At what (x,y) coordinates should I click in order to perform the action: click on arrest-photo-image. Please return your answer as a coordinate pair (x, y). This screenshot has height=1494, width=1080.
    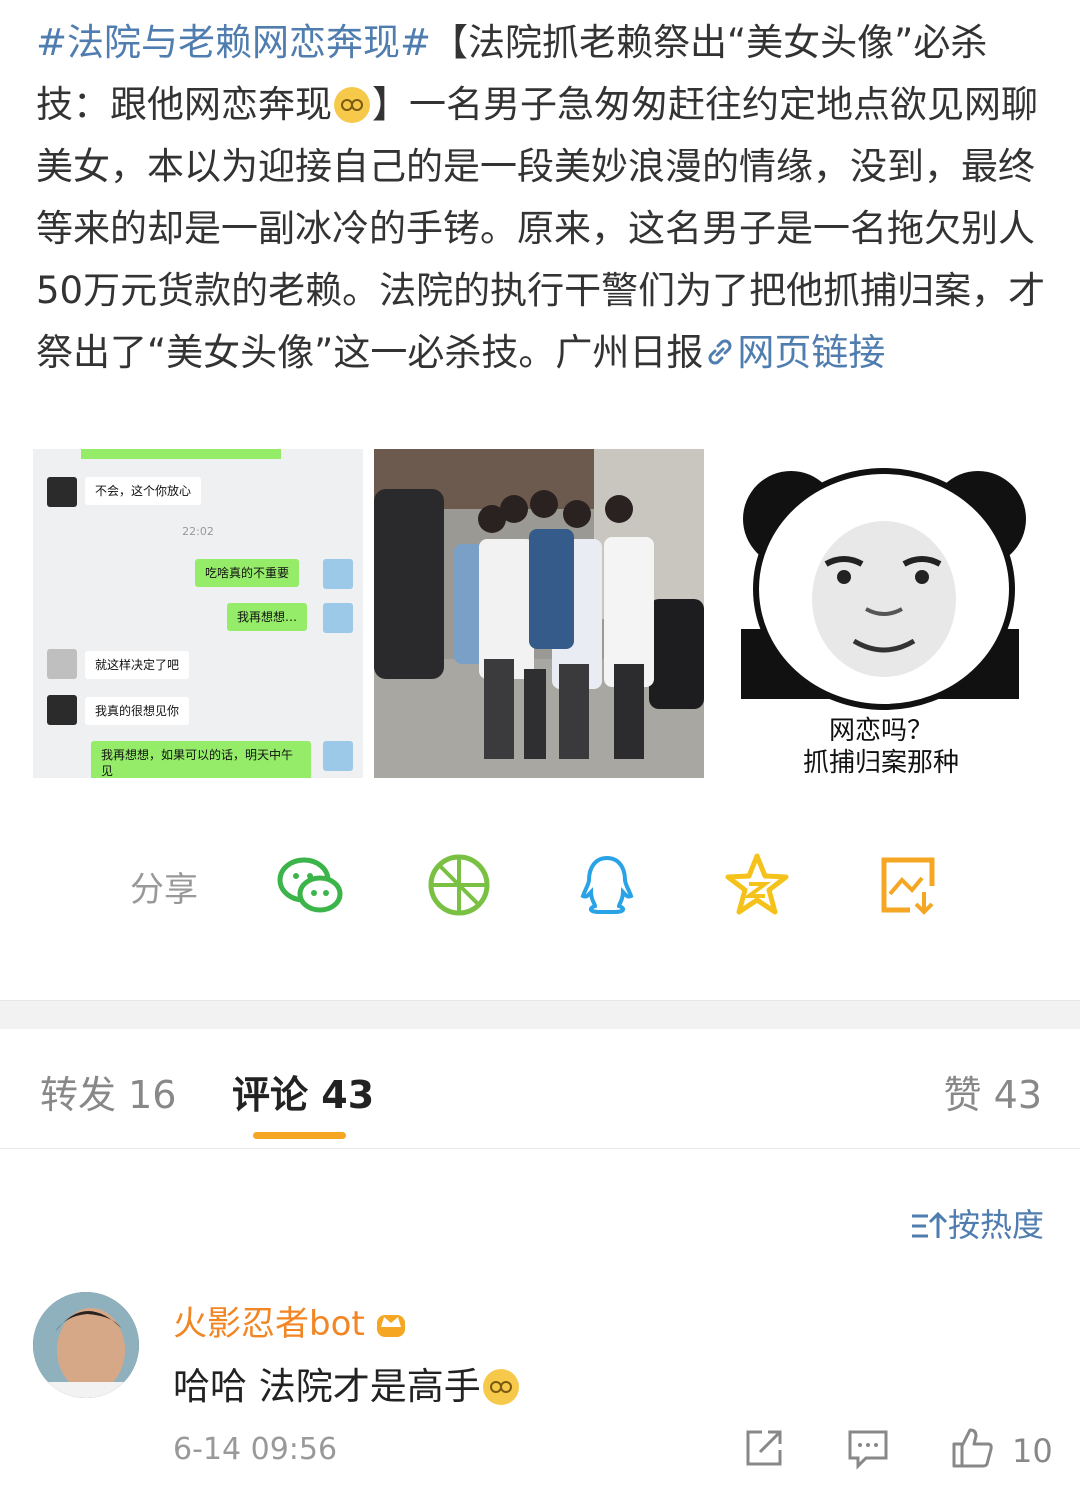
    Looking at the image, I should click on (539, 613).